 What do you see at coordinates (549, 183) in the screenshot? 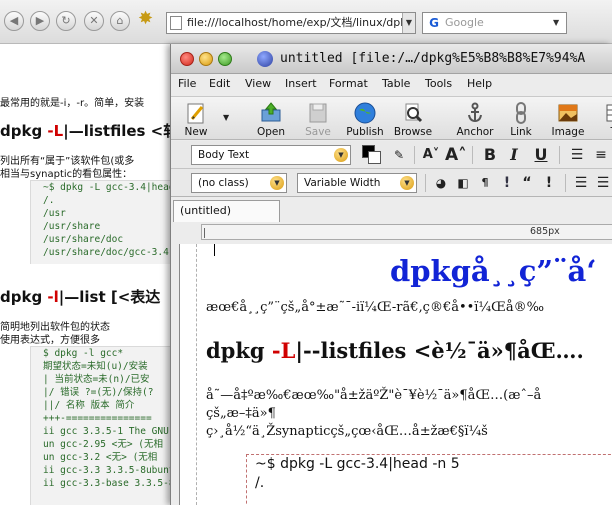
I see `definition-icon: !` at bounding box center [549, 183].